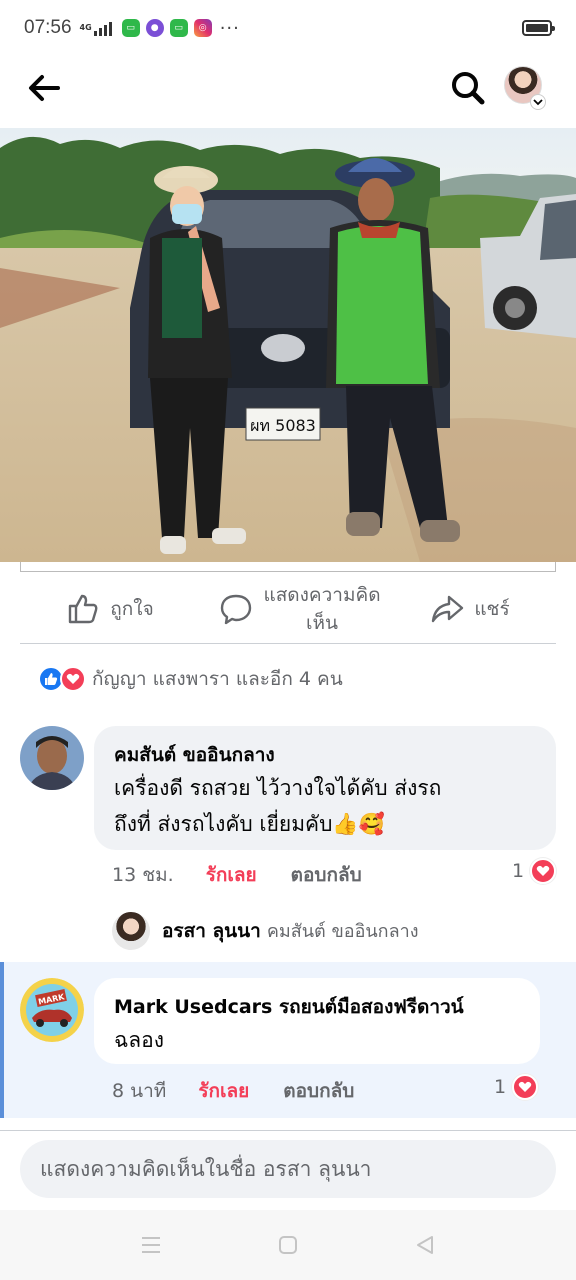 Image resolution: width=576 pixels, height=1280 pixels. I want to click on comment-input: แสดงความคิดเห็นในชื่อ อรสา ลุนนา, so click(288, 1169).